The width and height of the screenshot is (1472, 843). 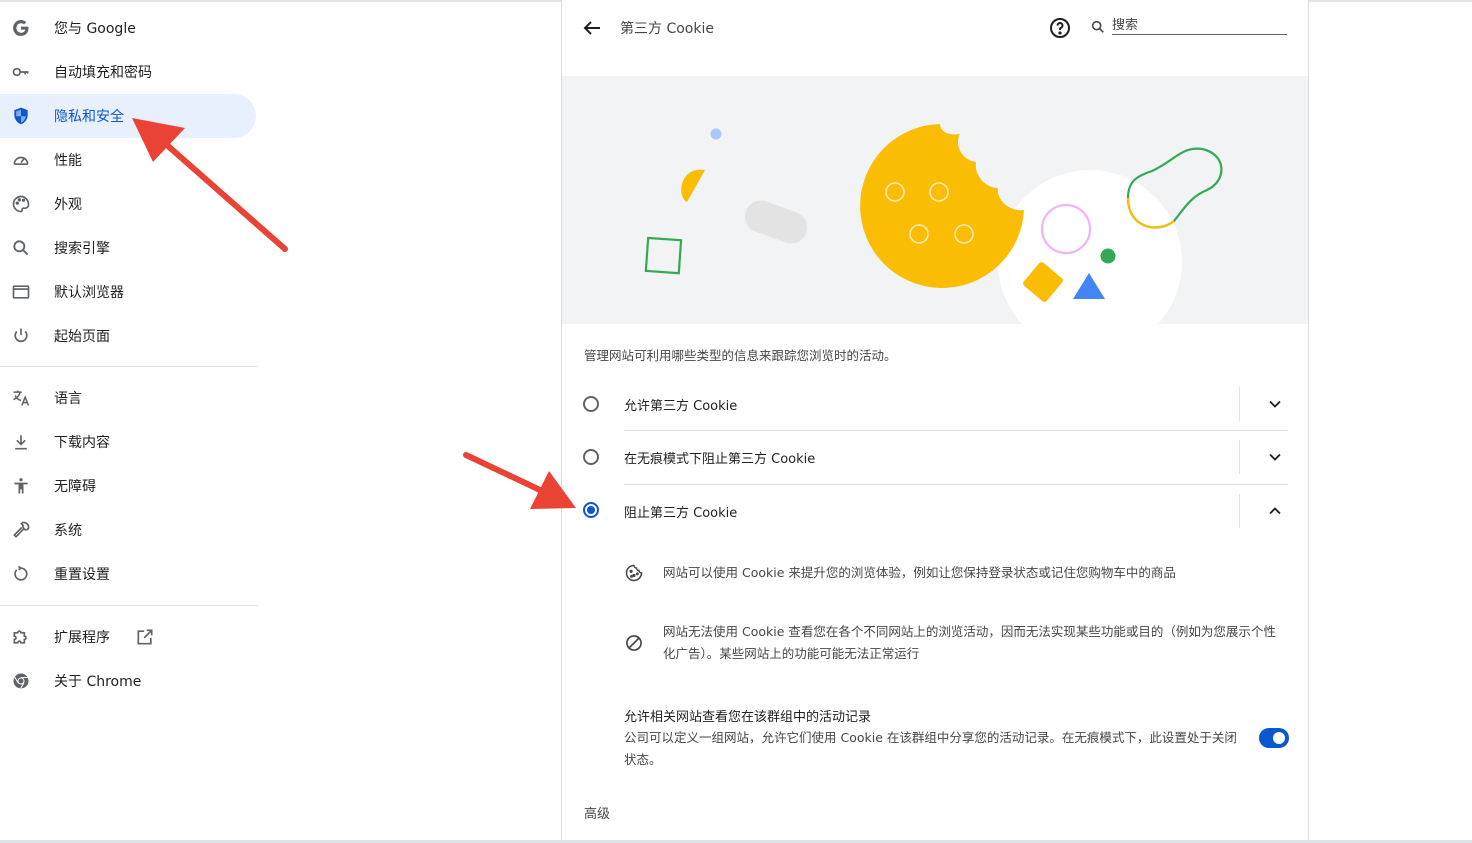 I want to click on search-input, so click(x=1199, y=25).